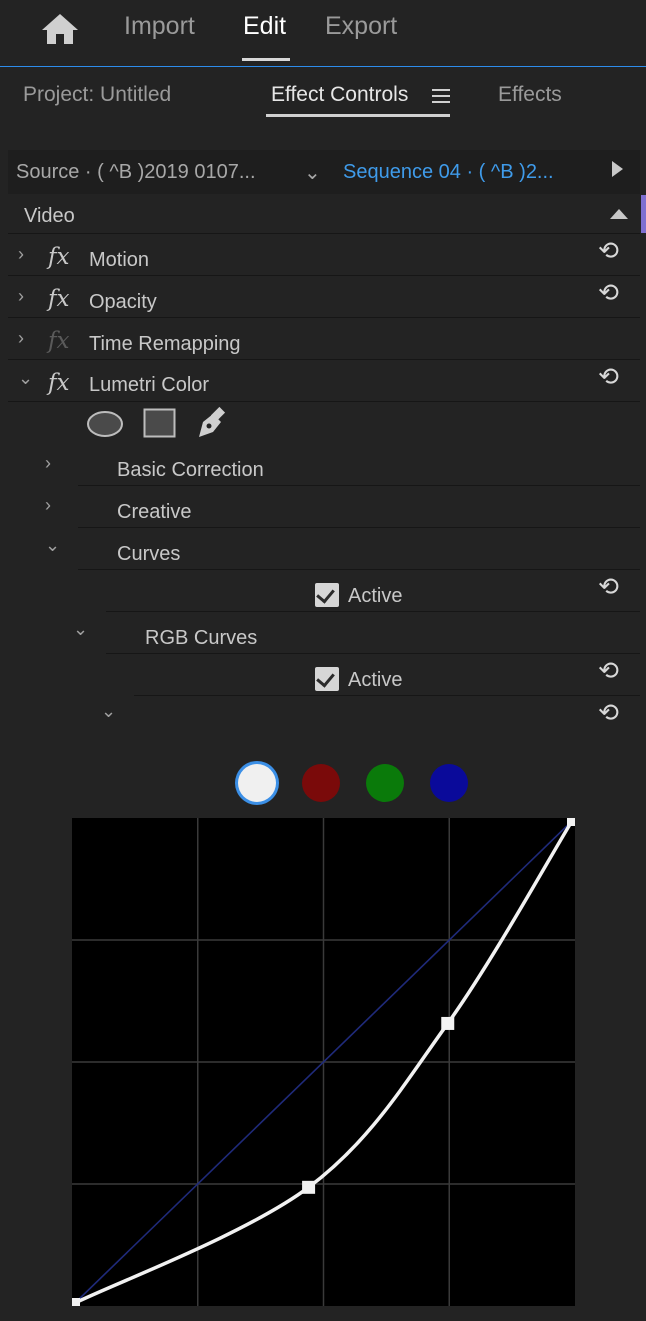 This screenshot has width=646, height=1321. What do you see at coordinates (154, 512) in the screenshot?
I see `section-creative: Creative` at bounding box center [154, 512].